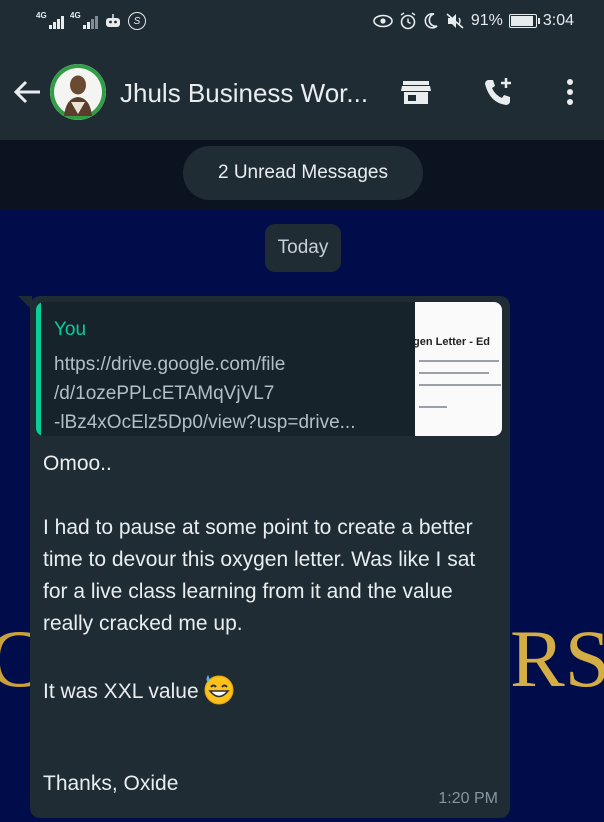 Image resolution: width=604 pixels, height=822 pixels. I want to click on clock: 3:04, so click(558, 20).